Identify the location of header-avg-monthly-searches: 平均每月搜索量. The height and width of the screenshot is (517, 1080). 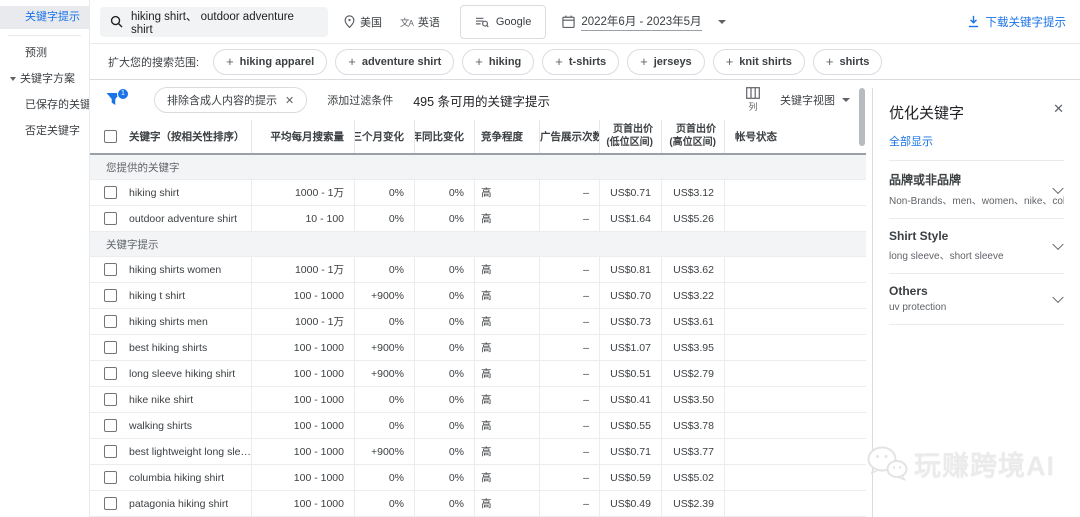
(303, 136).